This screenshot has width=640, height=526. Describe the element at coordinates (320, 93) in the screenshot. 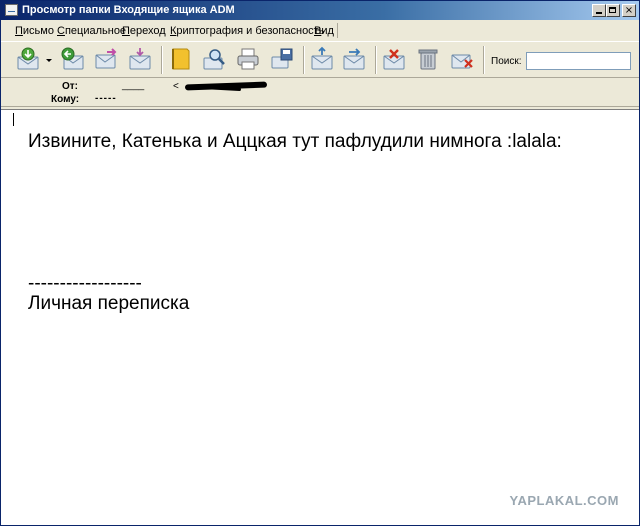

I see `message-header: От: ____ < Кому: -----` at that location.